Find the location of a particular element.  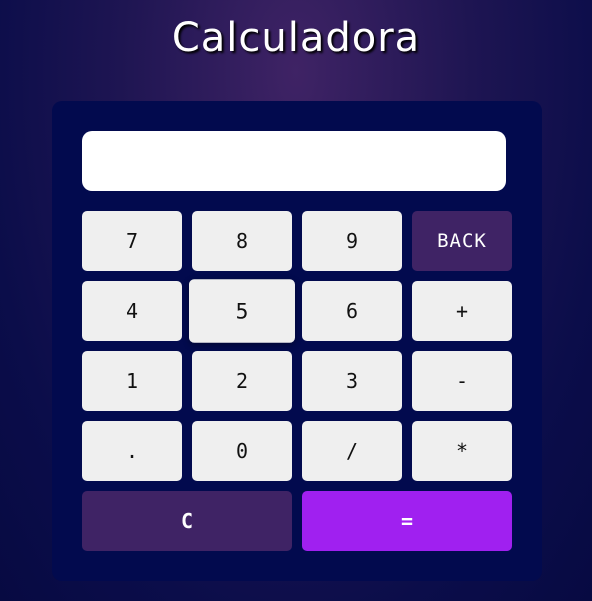

app-title: Calculadora is located at coordinates (296, 38).